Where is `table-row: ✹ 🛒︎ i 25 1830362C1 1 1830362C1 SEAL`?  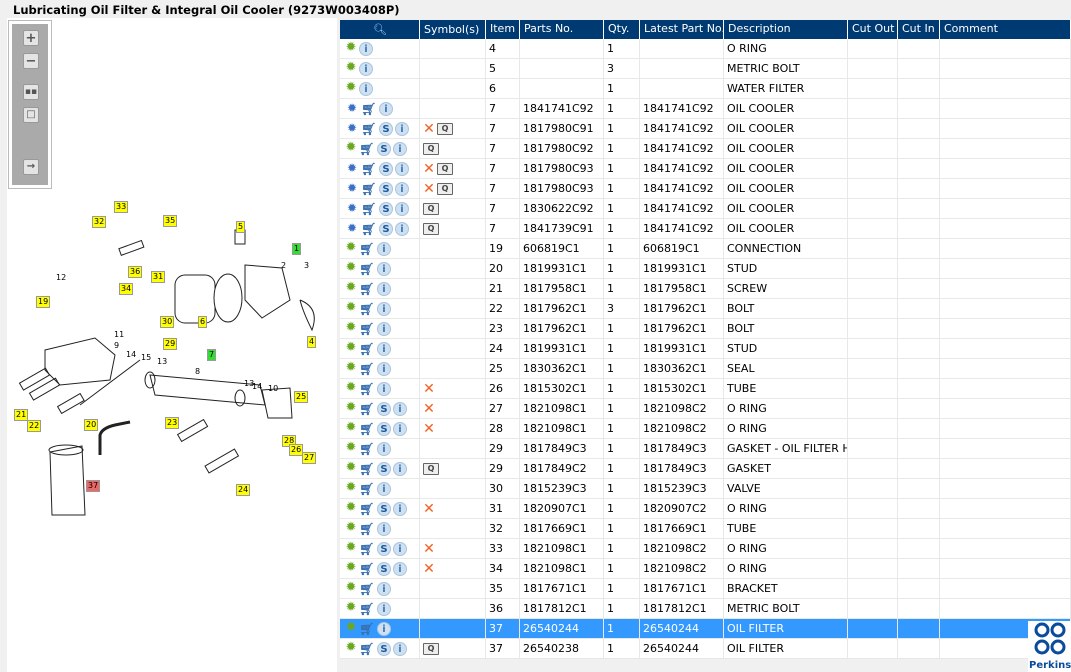 table-row: ✹ 🛒︎ i 25 1830362C1 1 1830362C1 SEAL is located at coordinates (705, 369).